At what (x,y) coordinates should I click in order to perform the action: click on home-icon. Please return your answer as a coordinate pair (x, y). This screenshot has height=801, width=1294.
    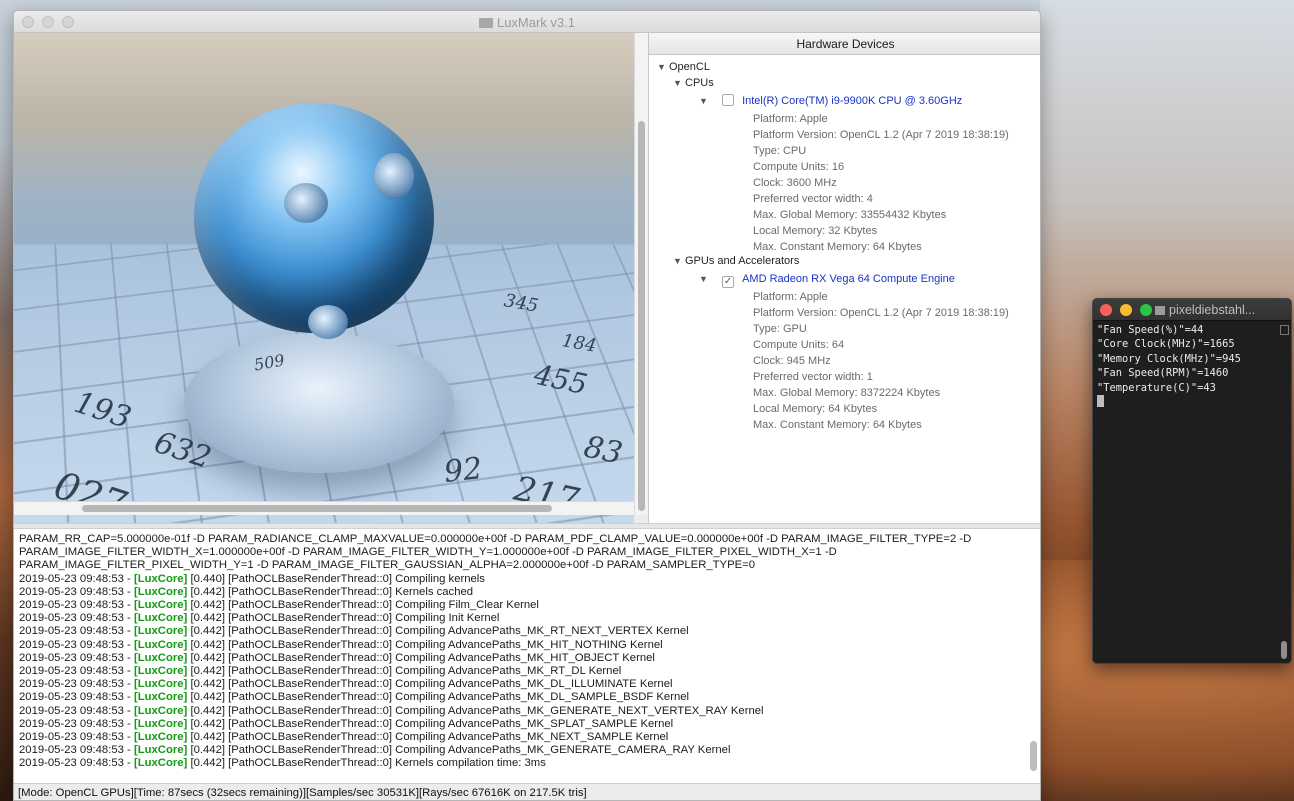
    Looking at the image, I should click on (1160, 310).